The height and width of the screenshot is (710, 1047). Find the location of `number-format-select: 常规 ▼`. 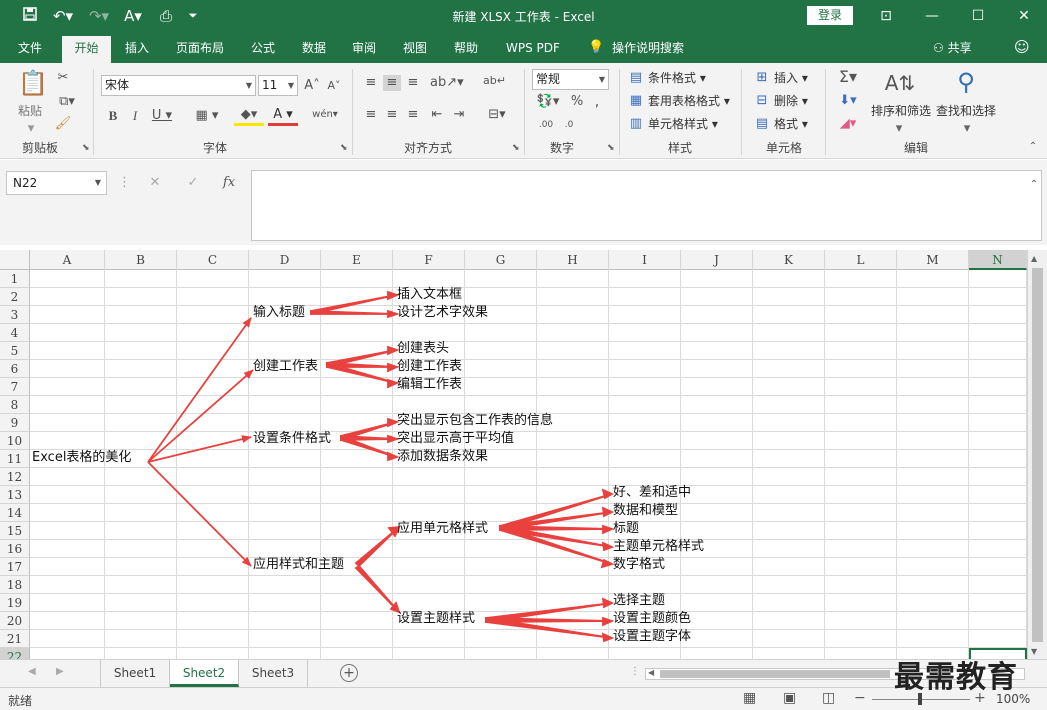

number-format-select: 常规 ▼ is located at coordinates (570, 79).